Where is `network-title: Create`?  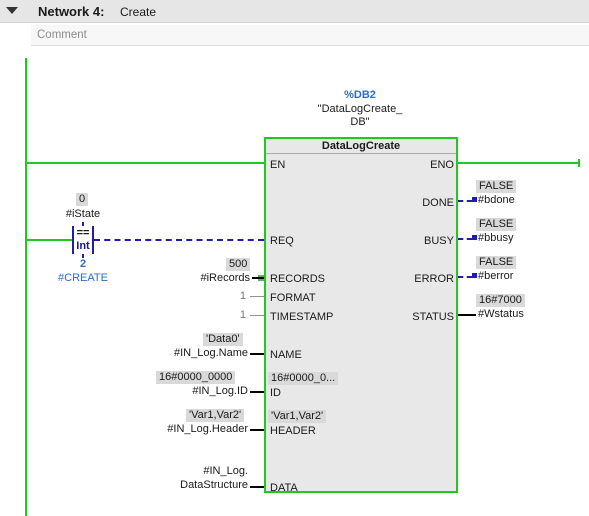
network-title: Create is located at coordinates (138, 12).